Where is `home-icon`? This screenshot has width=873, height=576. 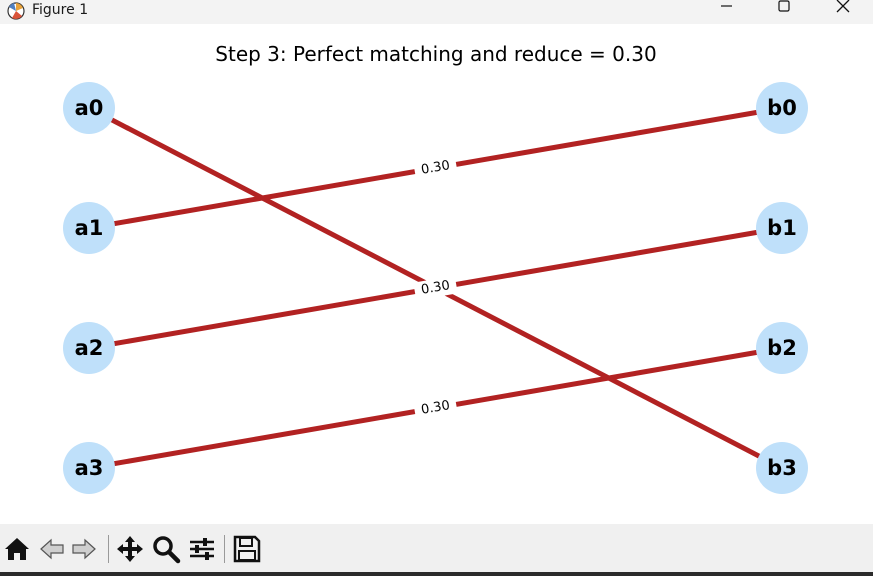 home-icon is located at coordinates (17, 549).